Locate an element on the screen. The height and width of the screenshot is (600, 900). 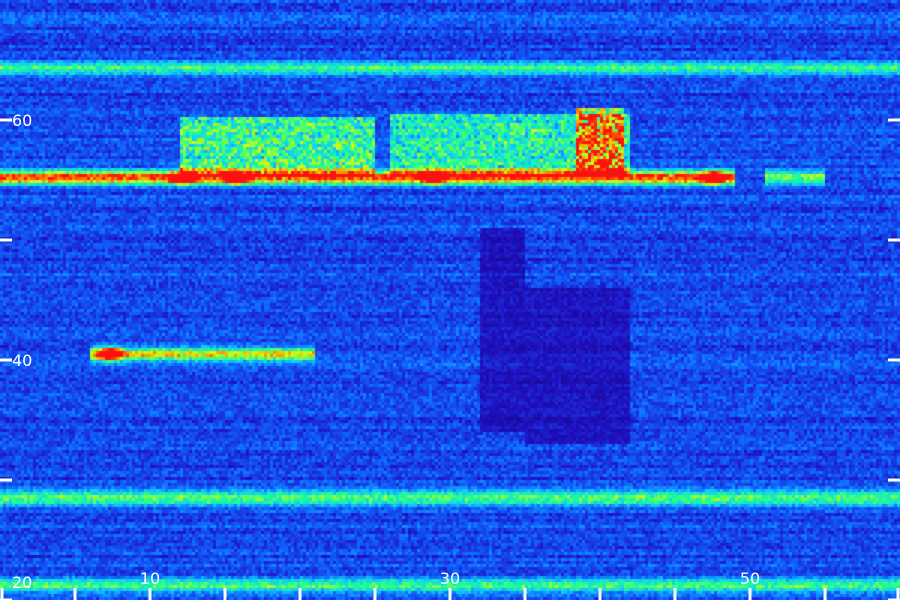
x-tick-label: 30 is located at coordinates (450, 578).